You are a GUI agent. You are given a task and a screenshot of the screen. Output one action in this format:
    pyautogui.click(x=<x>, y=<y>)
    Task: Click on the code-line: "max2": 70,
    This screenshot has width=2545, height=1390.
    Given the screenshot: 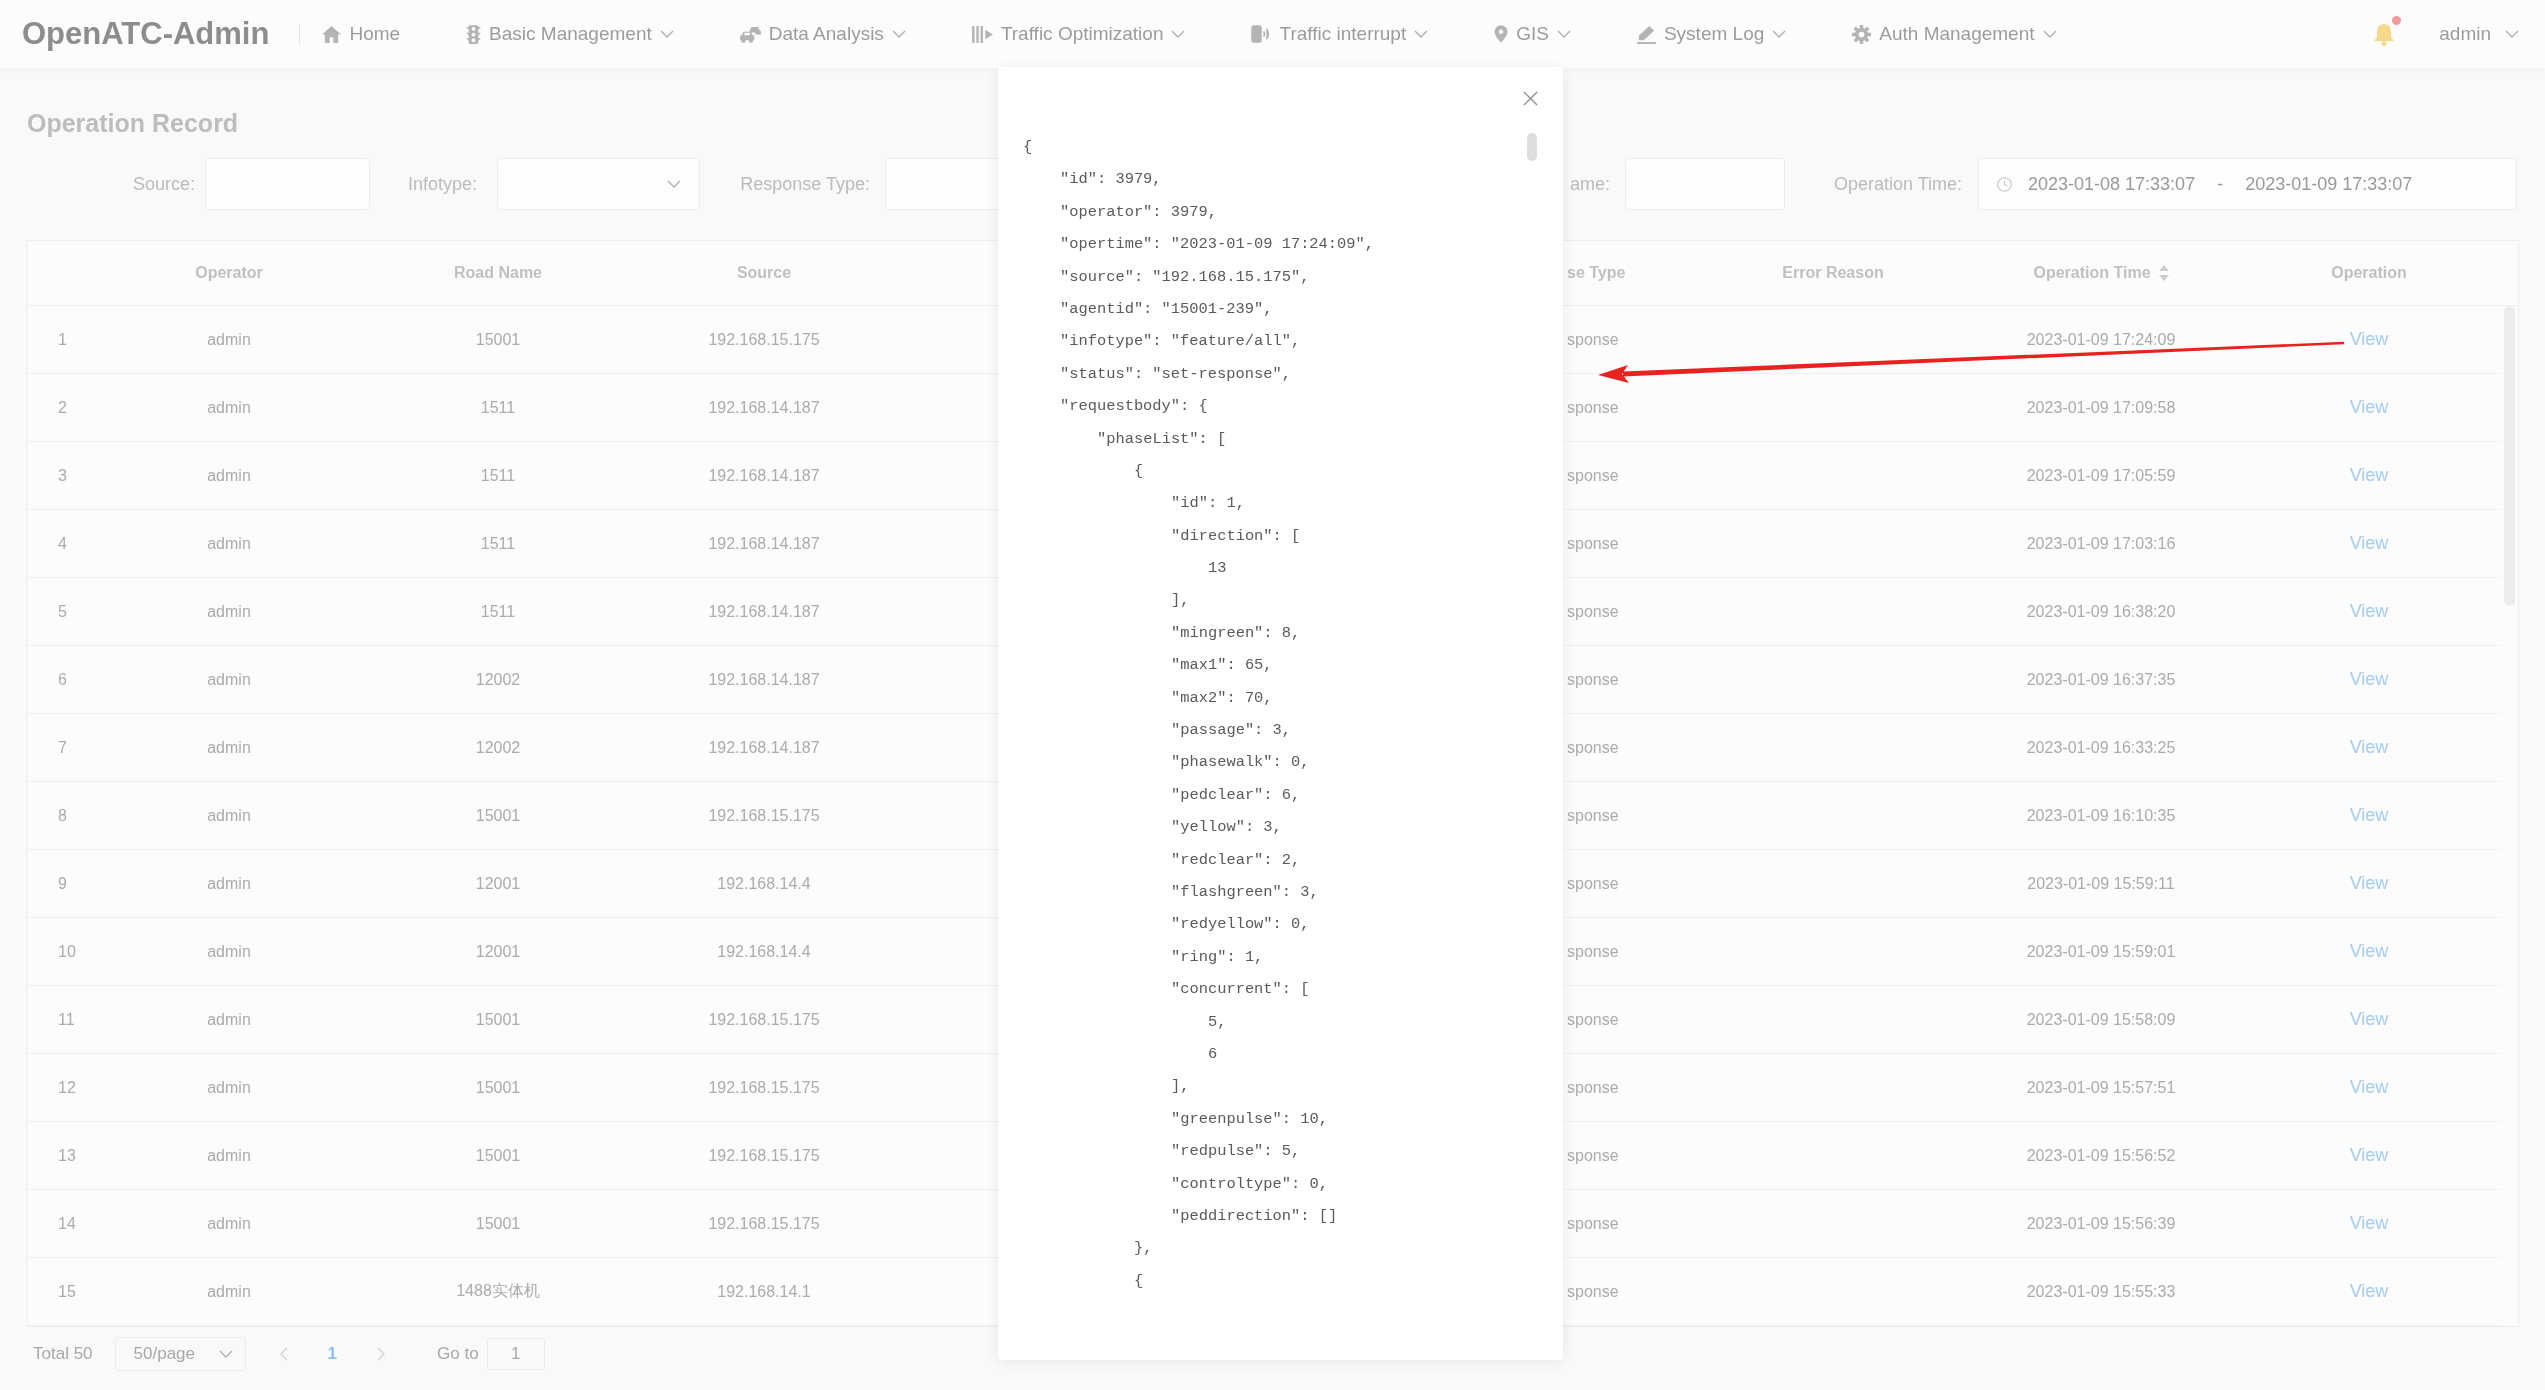 What is the action you would take?
    pyautogui.click(x=1222, y=698)
    